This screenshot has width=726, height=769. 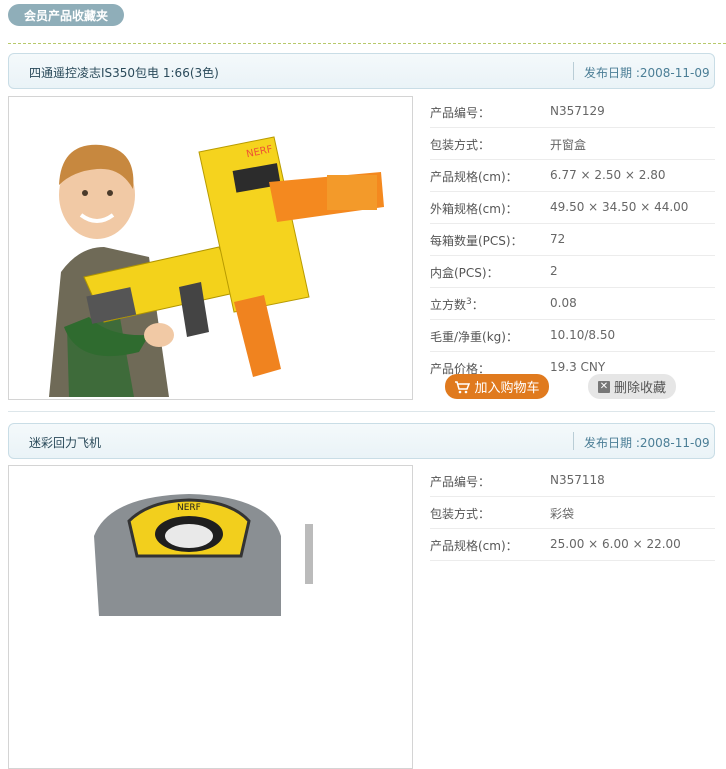 I want to click on price: 19.3 CNY, so click(x=578, y=367).